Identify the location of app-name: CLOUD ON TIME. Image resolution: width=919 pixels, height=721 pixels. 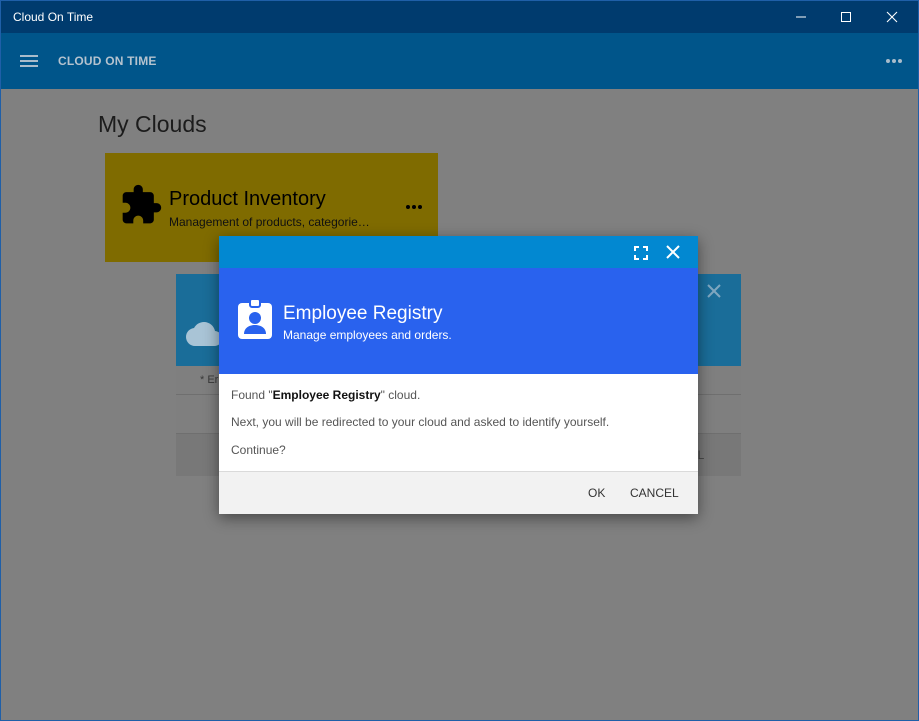
(107, 61).